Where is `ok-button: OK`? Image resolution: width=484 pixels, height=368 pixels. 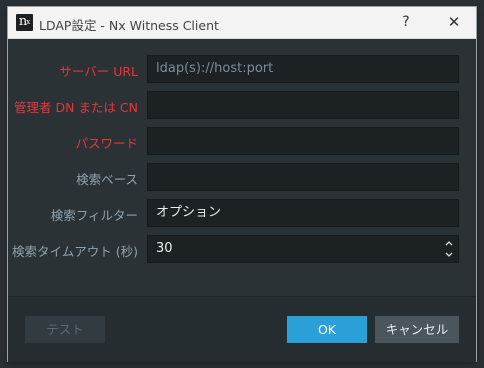 ok-button: OK is located at coordinates (327, 329).